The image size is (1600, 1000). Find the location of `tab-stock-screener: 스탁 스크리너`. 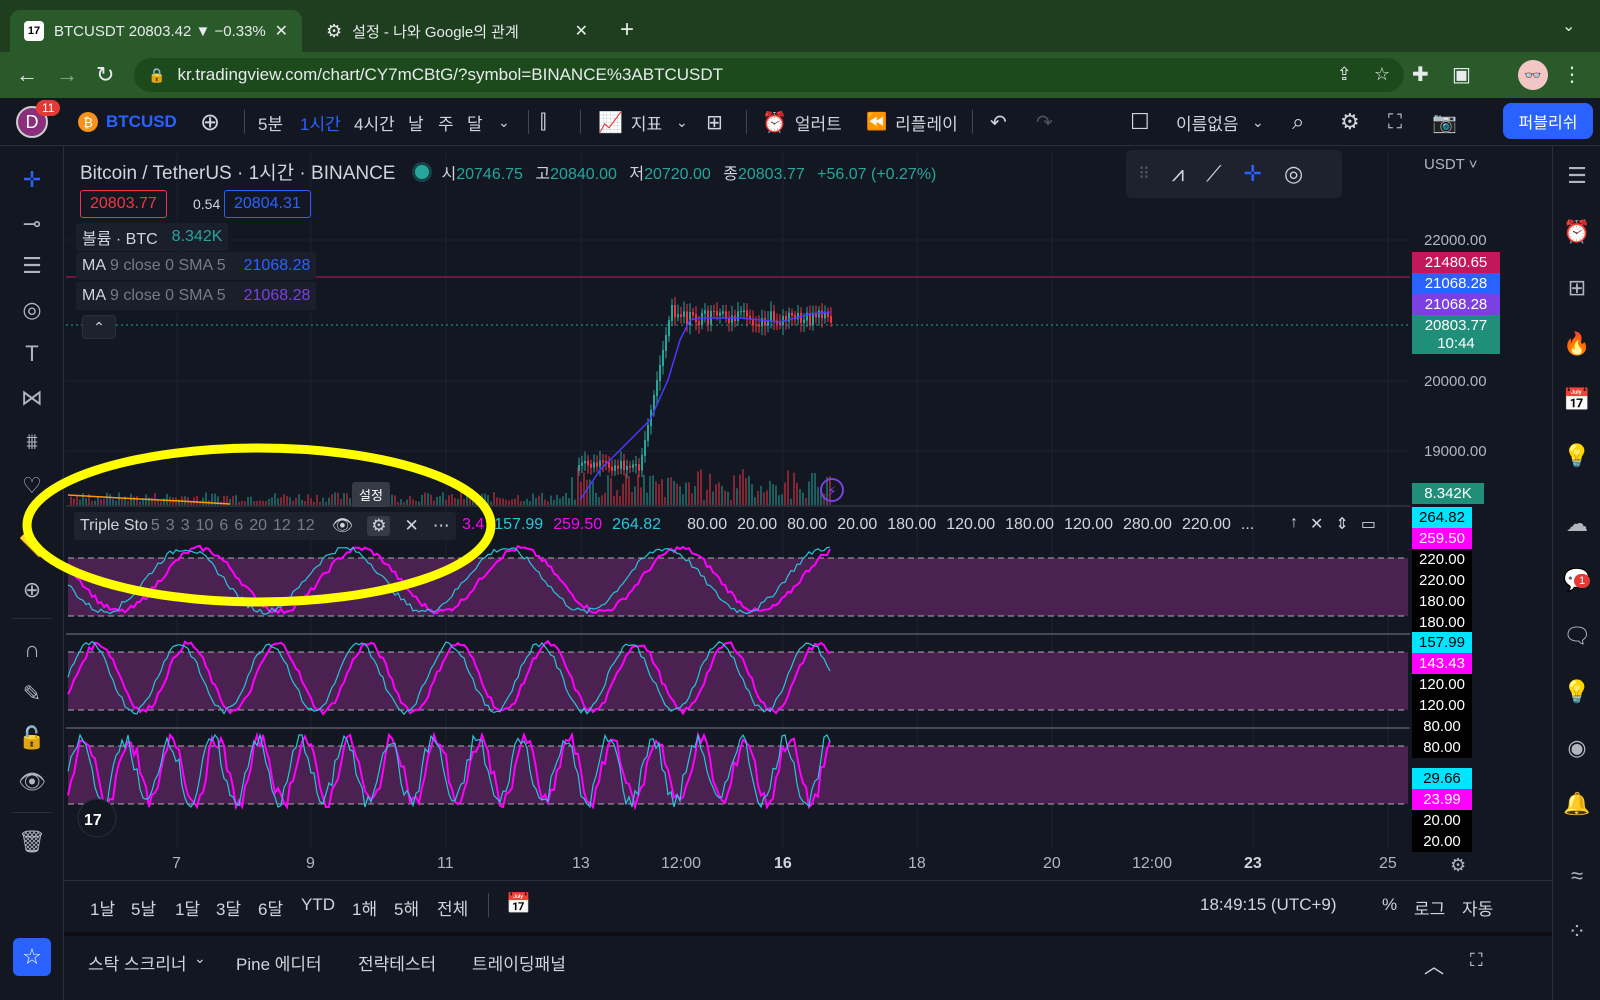

tab-stock-screener: 스탁 스크리너 is located at coordinates (137, 962).